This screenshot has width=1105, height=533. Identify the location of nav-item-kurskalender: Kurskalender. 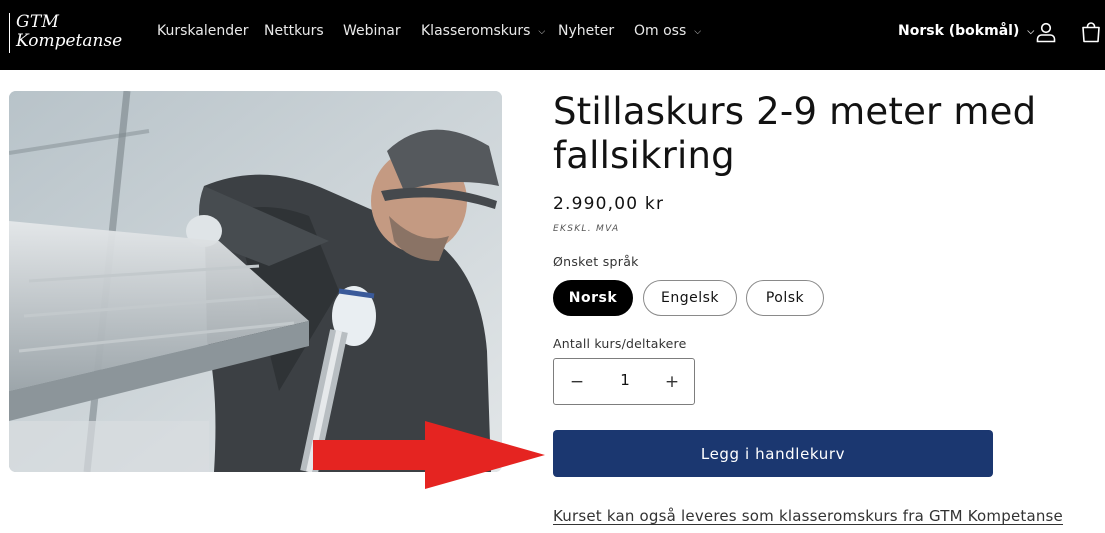
(202, 31).